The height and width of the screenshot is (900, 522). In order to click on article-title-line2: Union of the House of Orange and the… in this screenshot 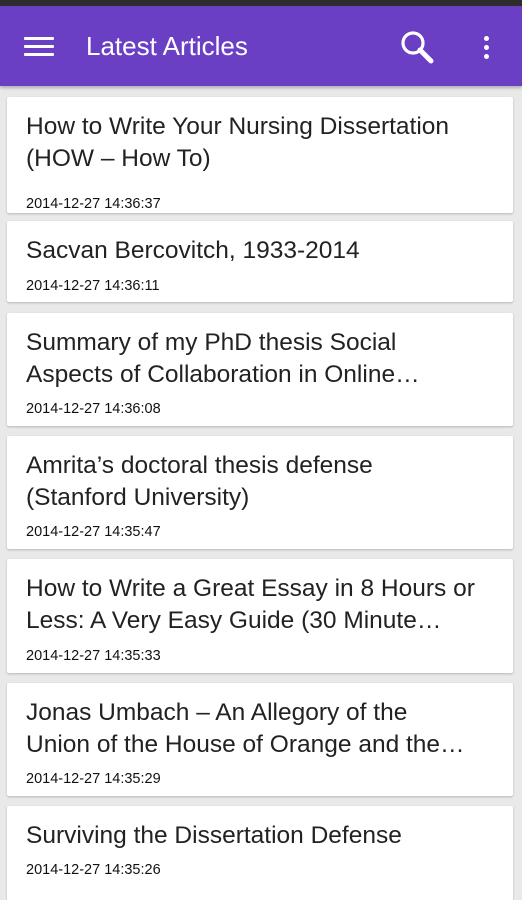, I will do `click(245, 744)`.